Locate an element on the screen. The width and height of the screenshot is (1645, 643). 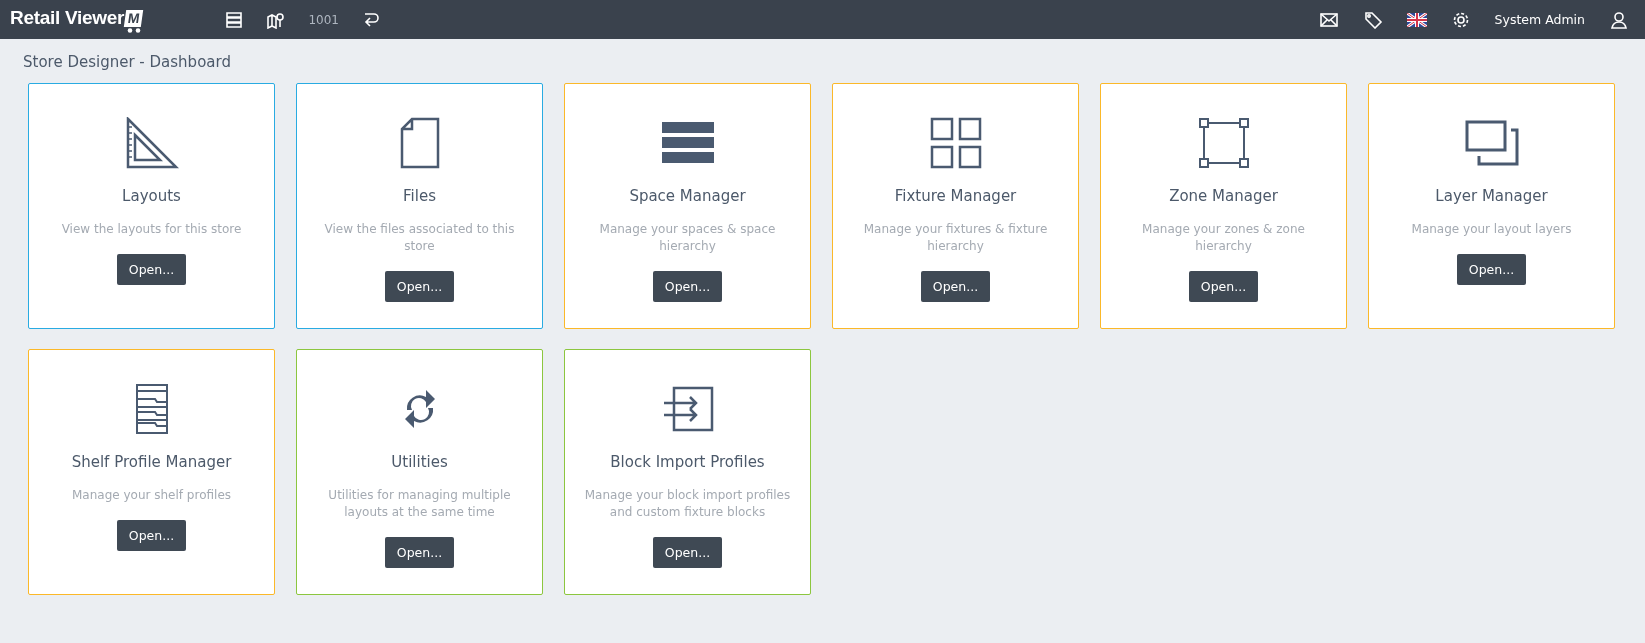
card-title: Shelf Profile Manager is located at coordinates (151, 462).